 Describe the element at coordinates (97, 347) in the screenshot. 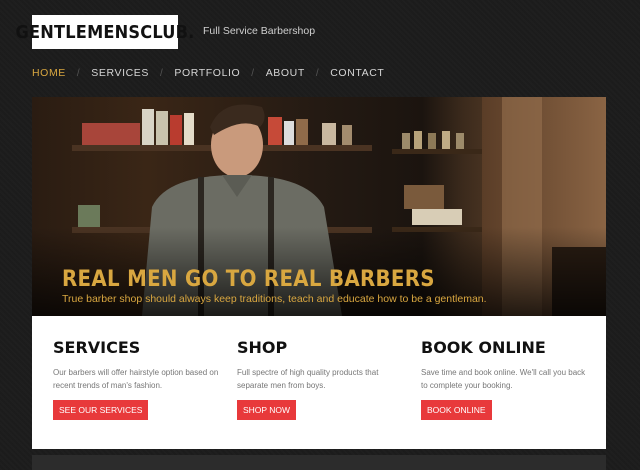

I see `feature-title: SERVICES` at that location.